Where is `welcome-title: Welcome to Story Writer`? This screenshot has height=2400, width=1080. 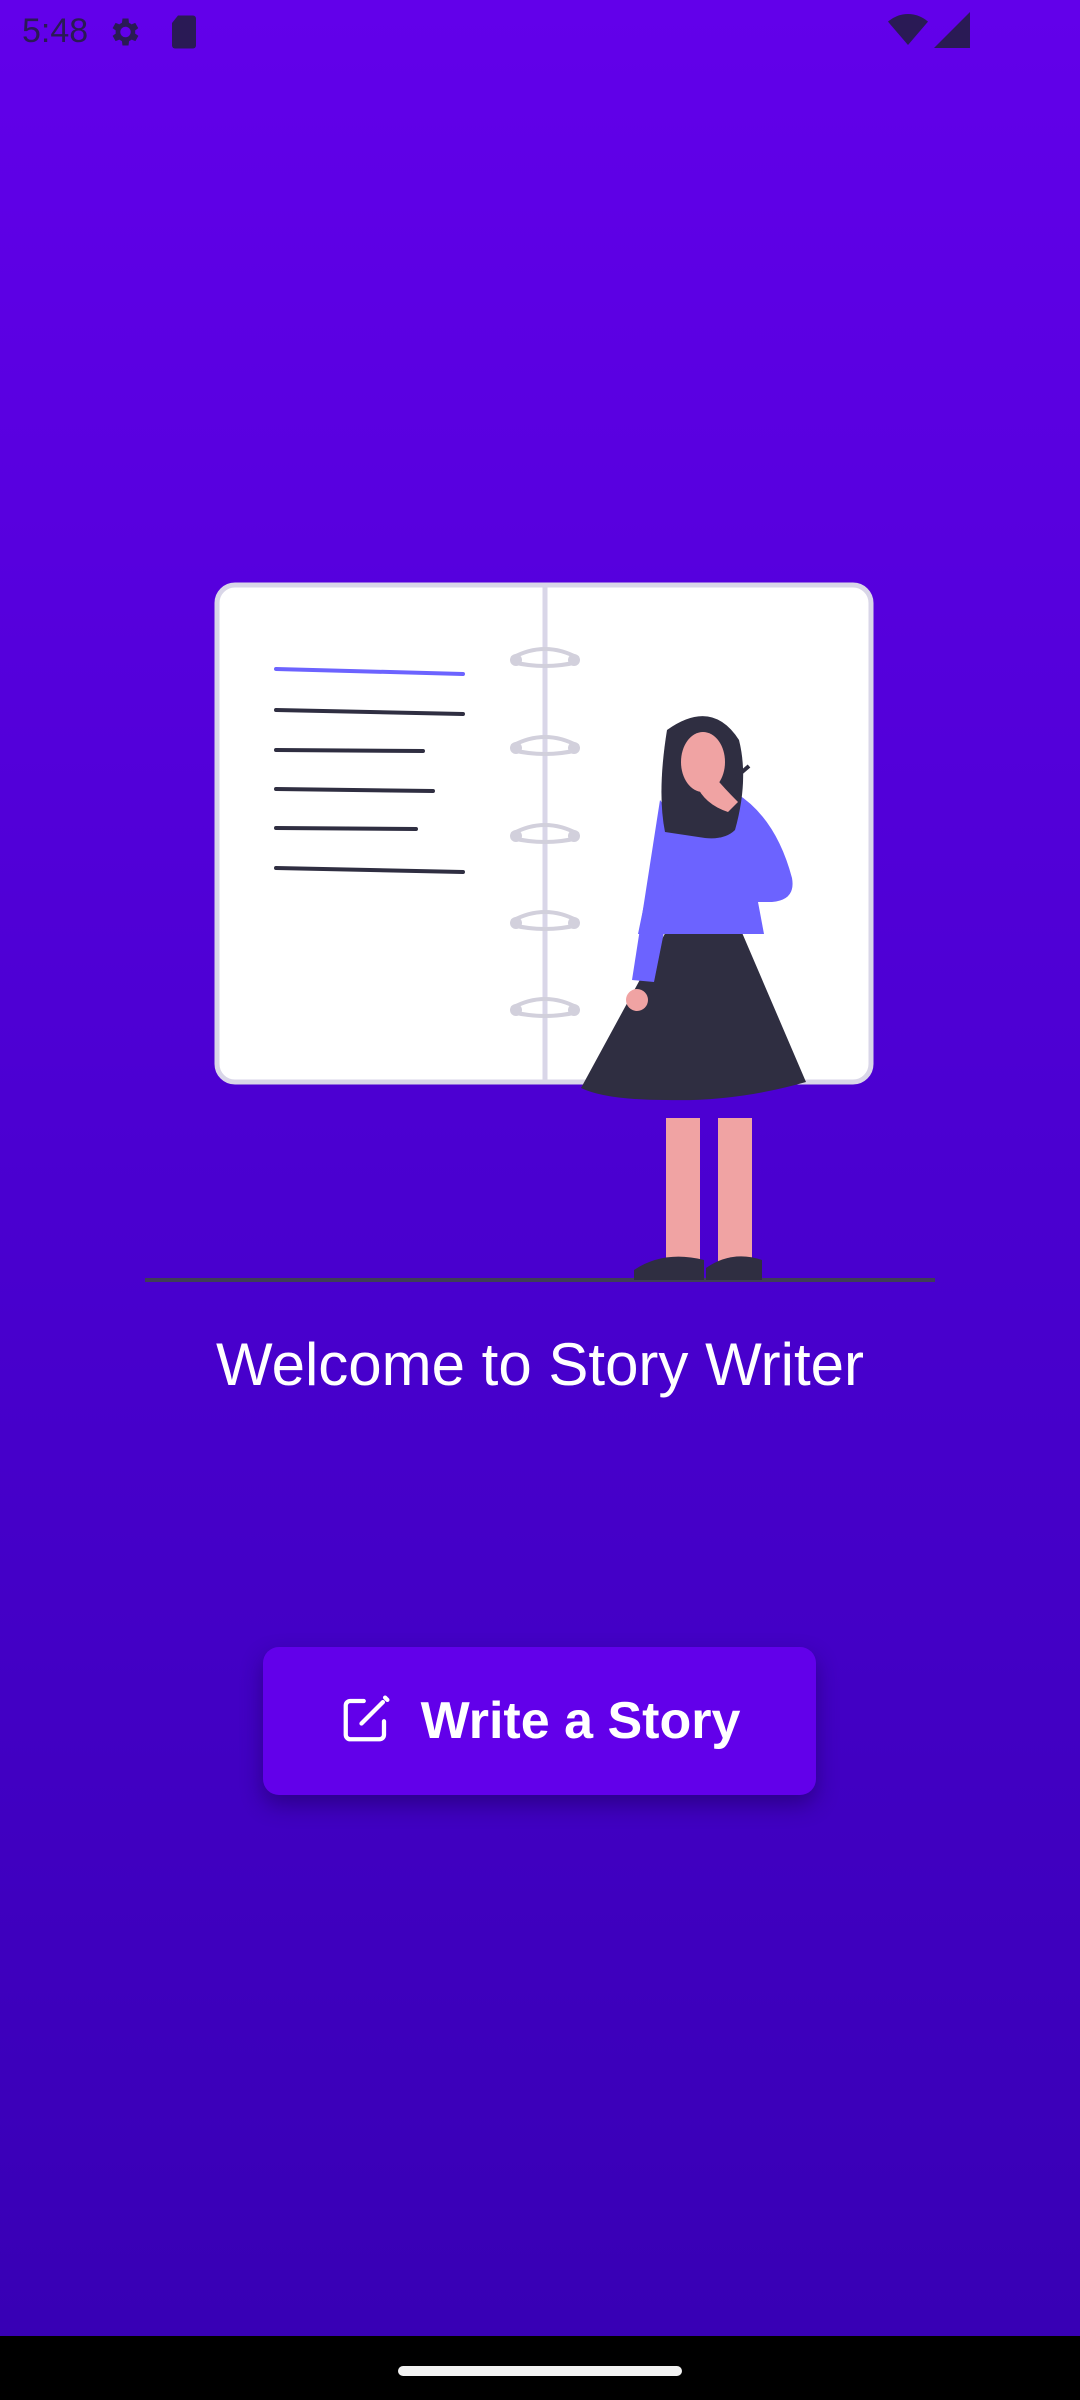 welcome-title: Welcome to Story Writer is located at coordinates (540, 1364).